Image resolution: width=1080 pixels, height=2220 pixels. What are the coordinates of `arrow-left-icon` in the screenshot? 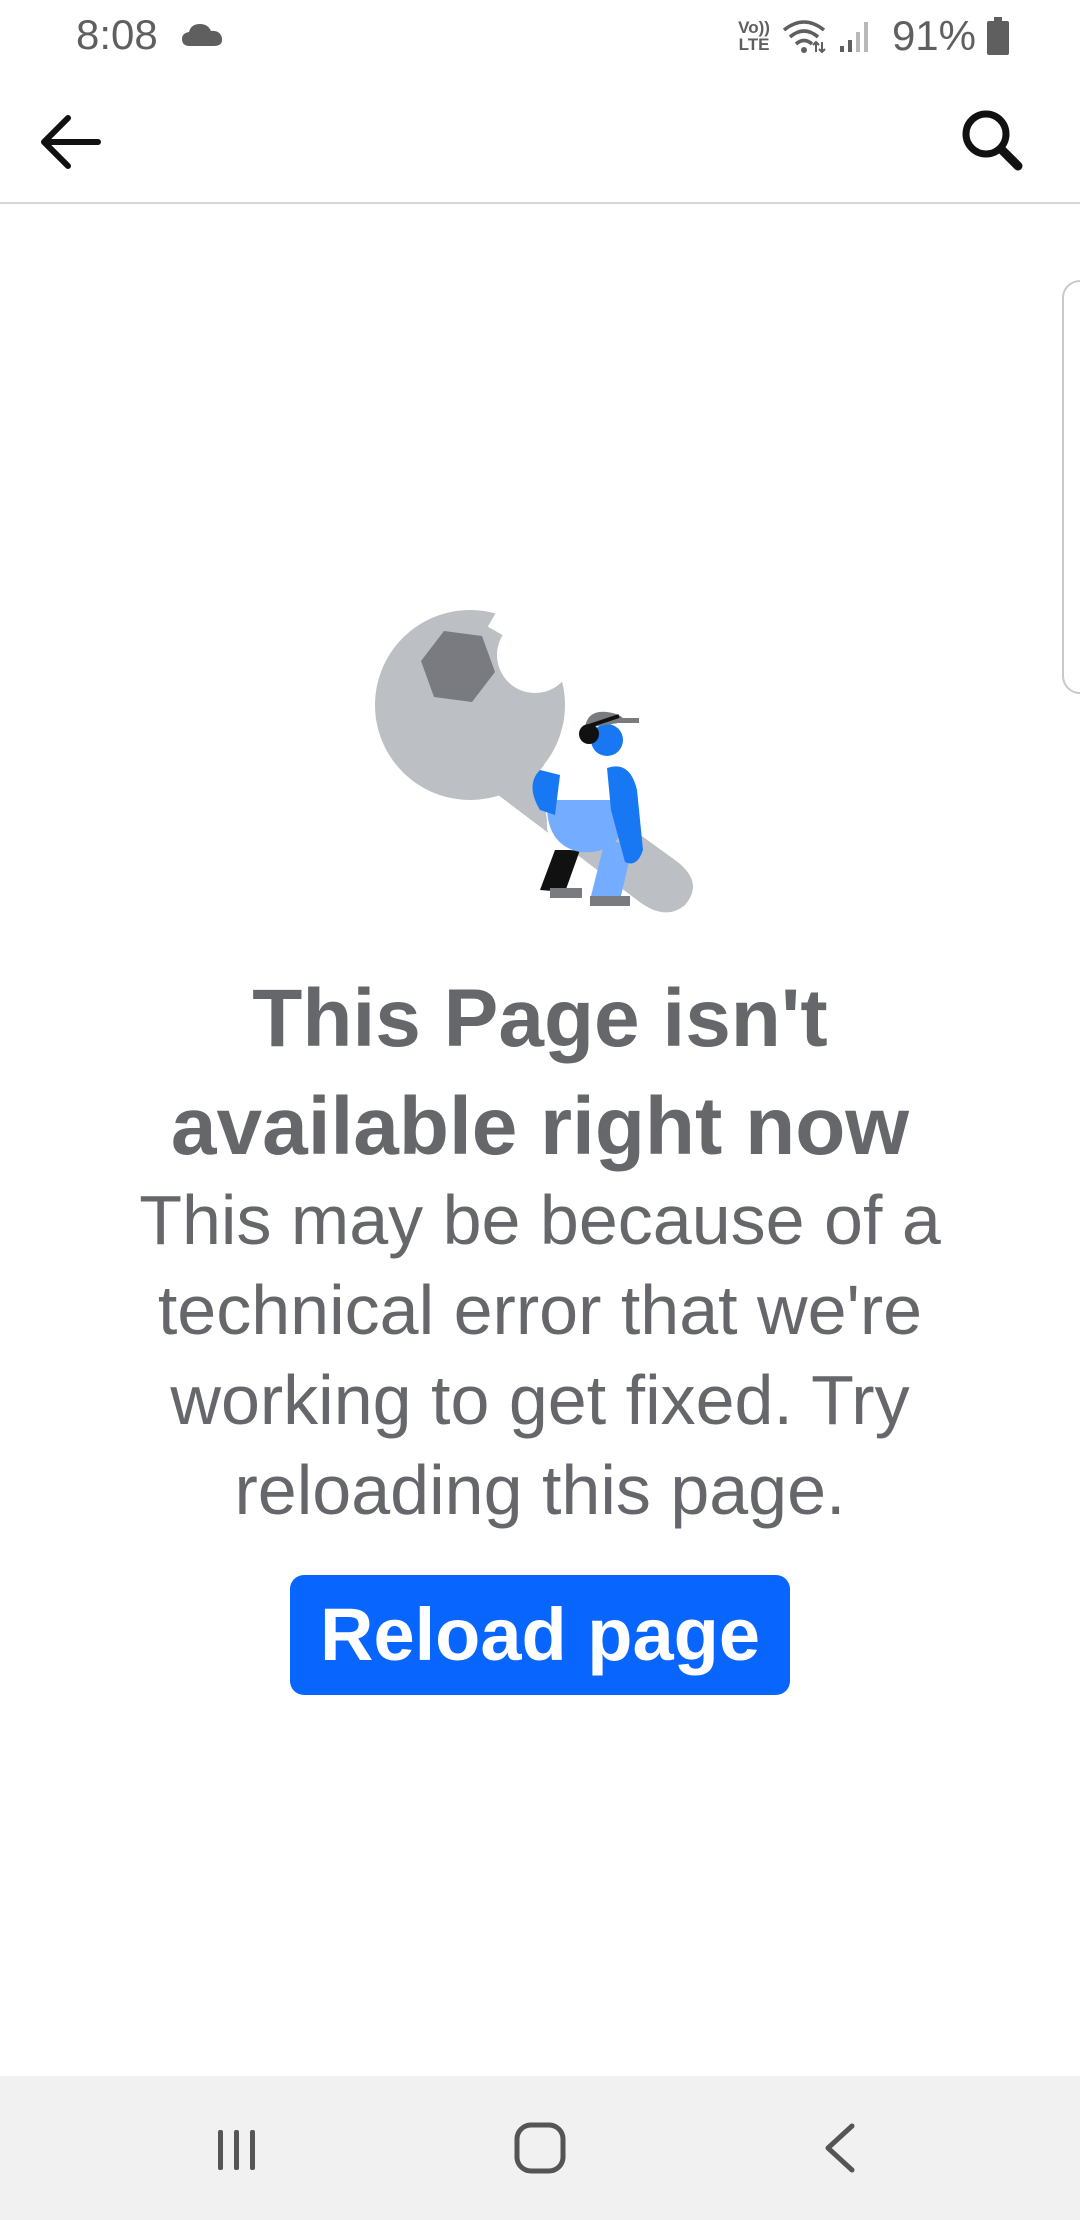 It's located at (71, 142).